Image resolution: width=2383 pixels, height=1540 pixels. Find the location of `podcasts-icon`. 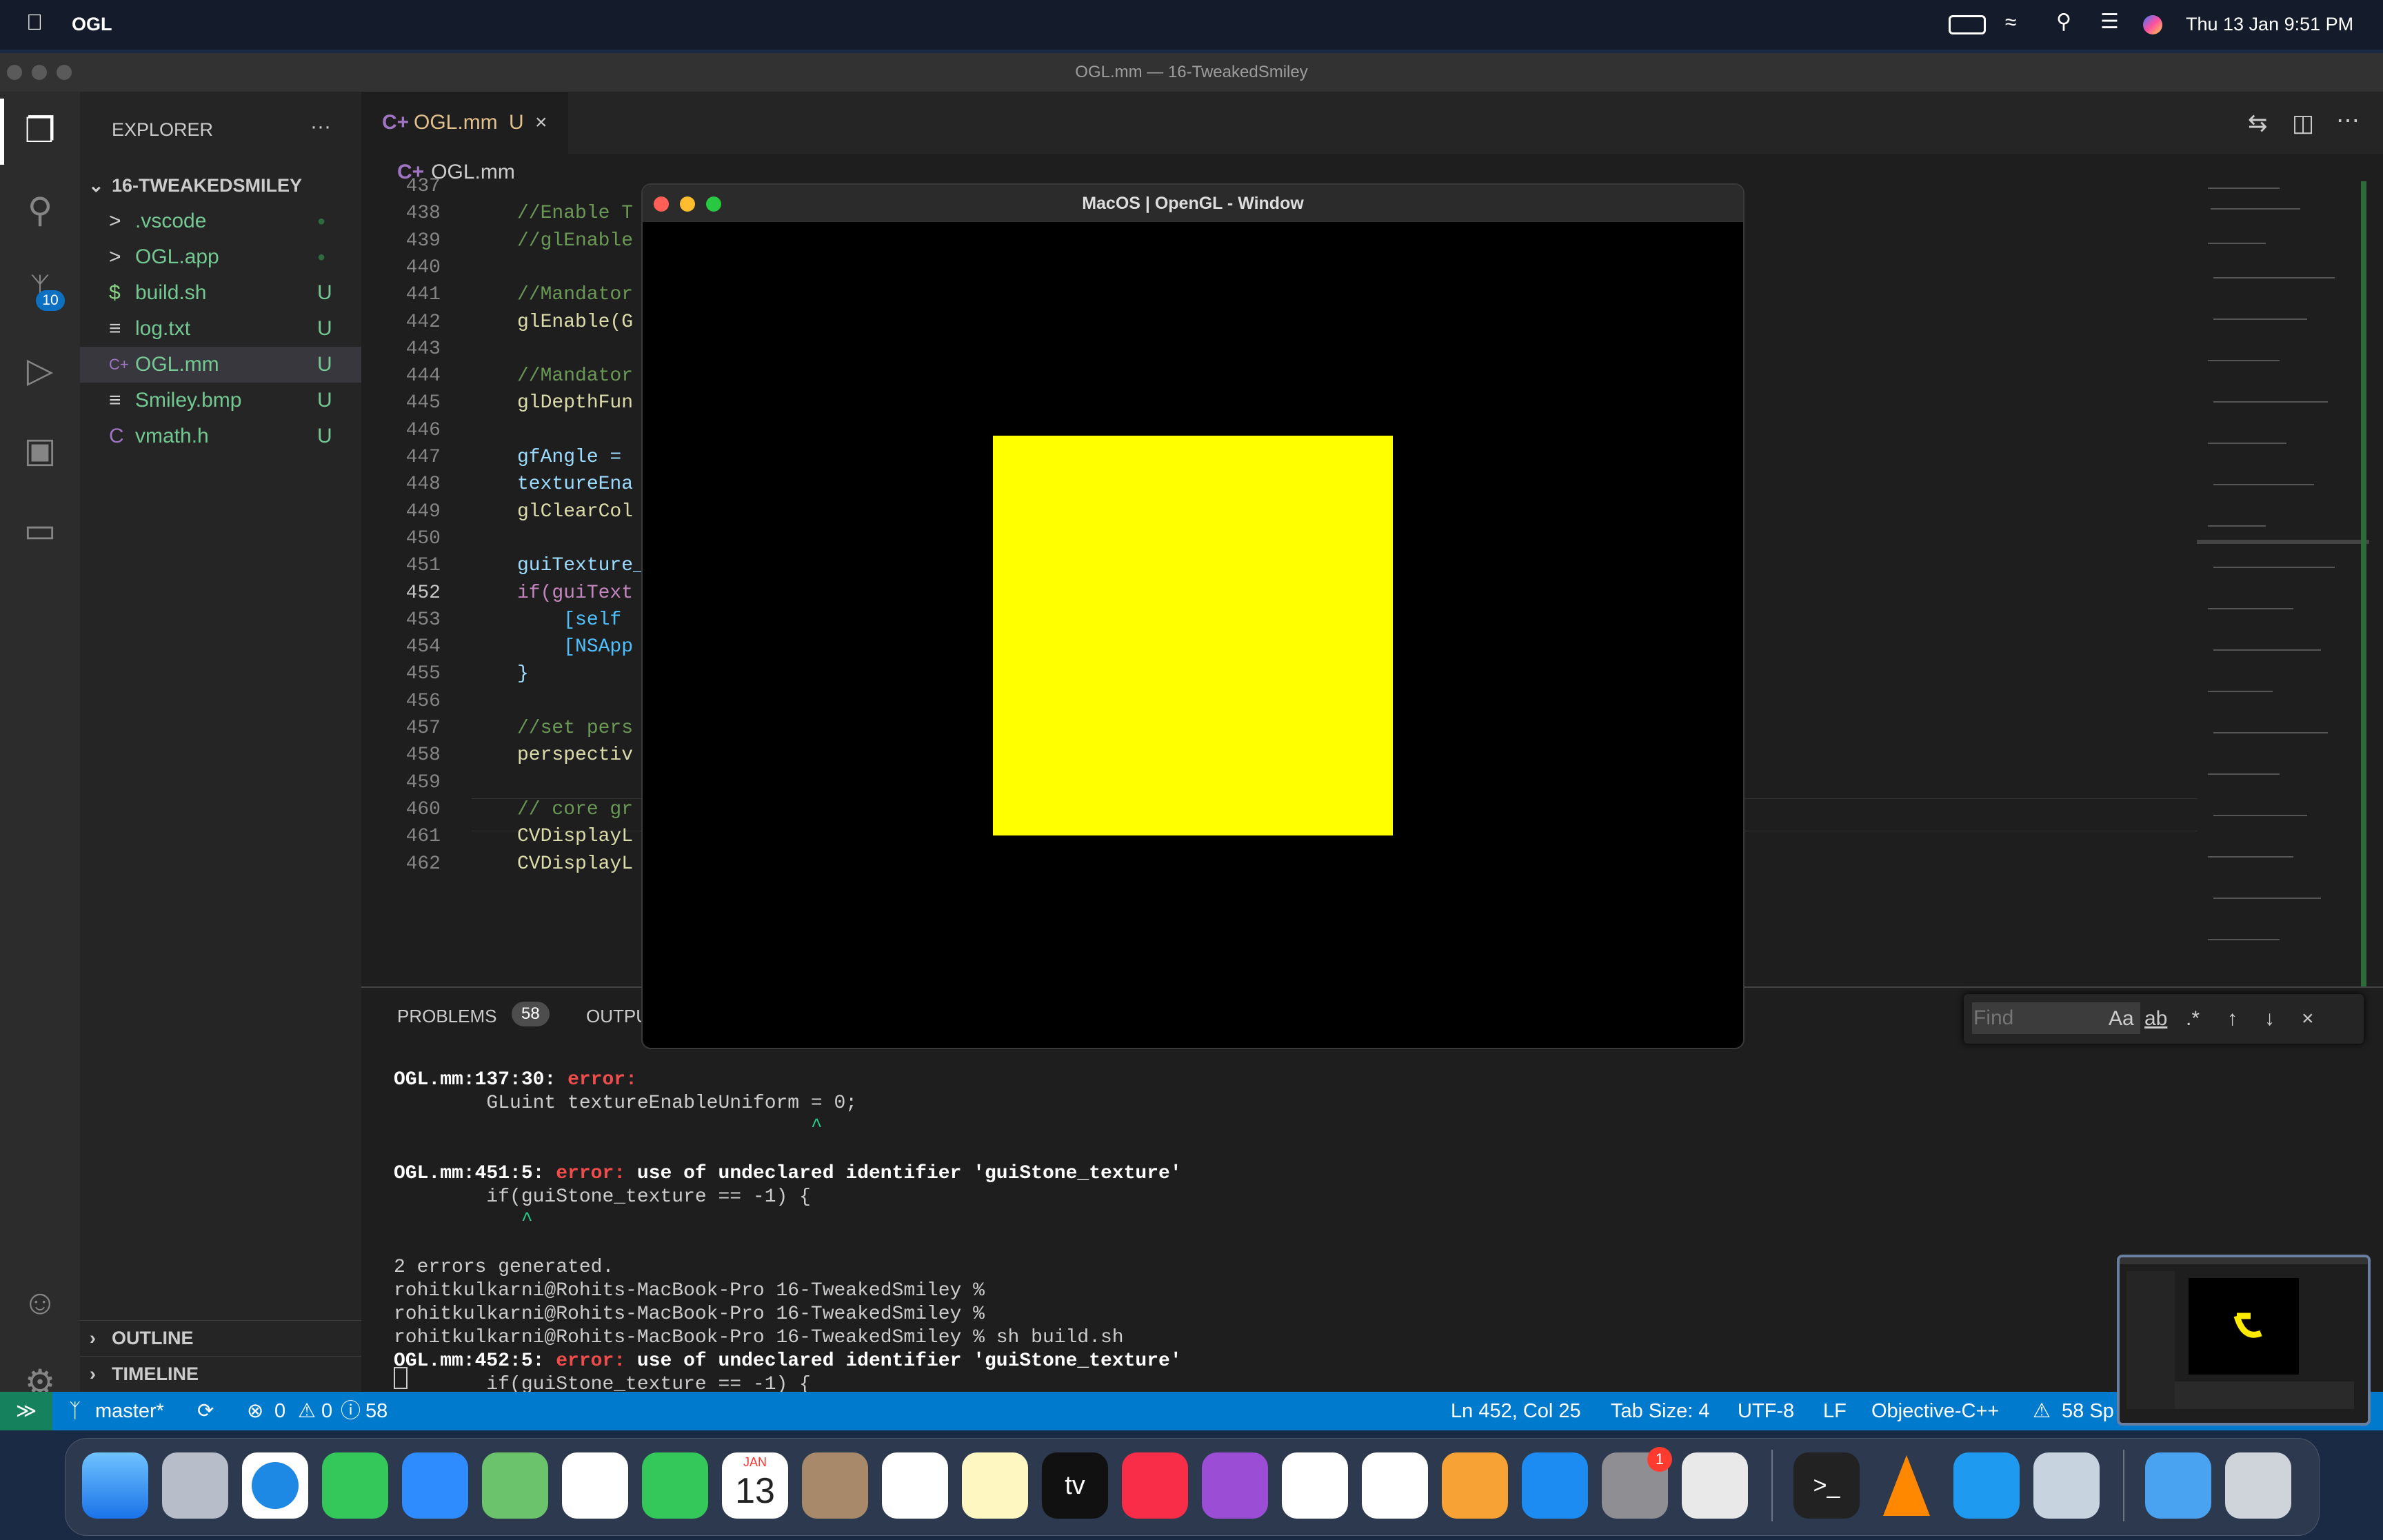

podcasts-icon is located at coordinates (1235, 1486).